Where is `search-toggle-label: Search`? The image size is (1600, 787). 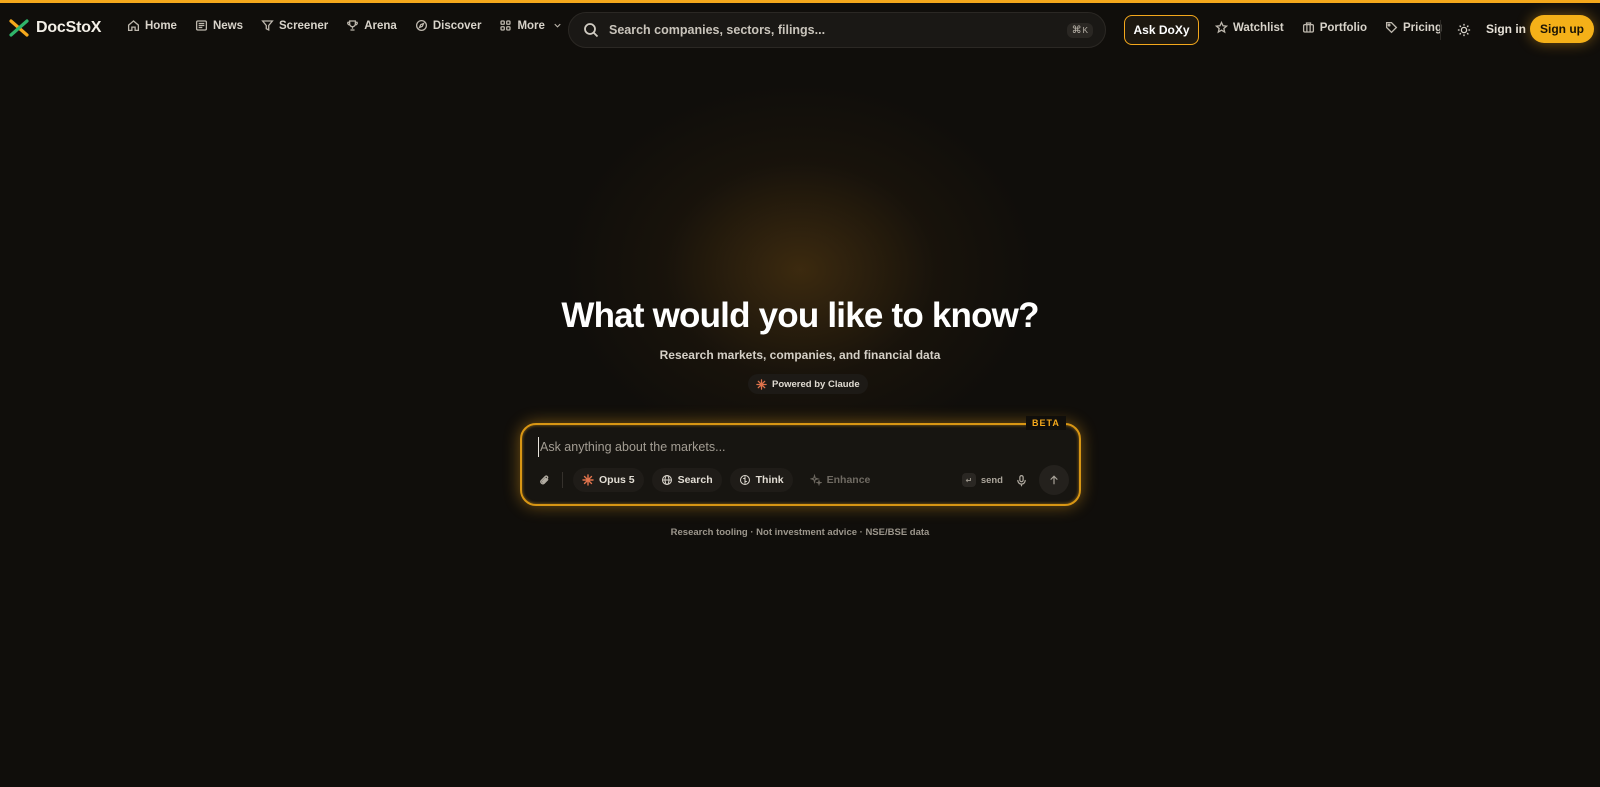
search-toggle-label: Search is located at coordinates (695, 480).